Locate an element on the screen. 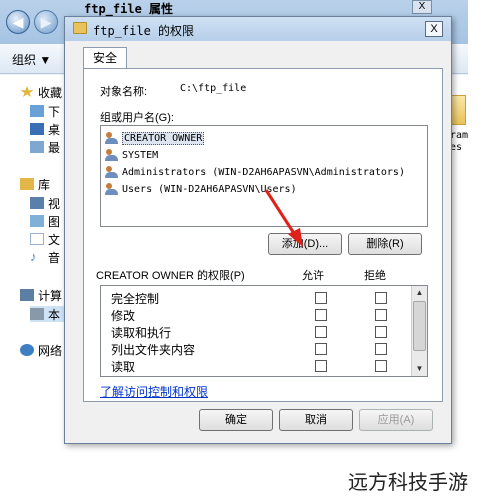 This screenshot has width=504, height=500. back-arrow-icon: ◀ is located at coordinates (18, 22).